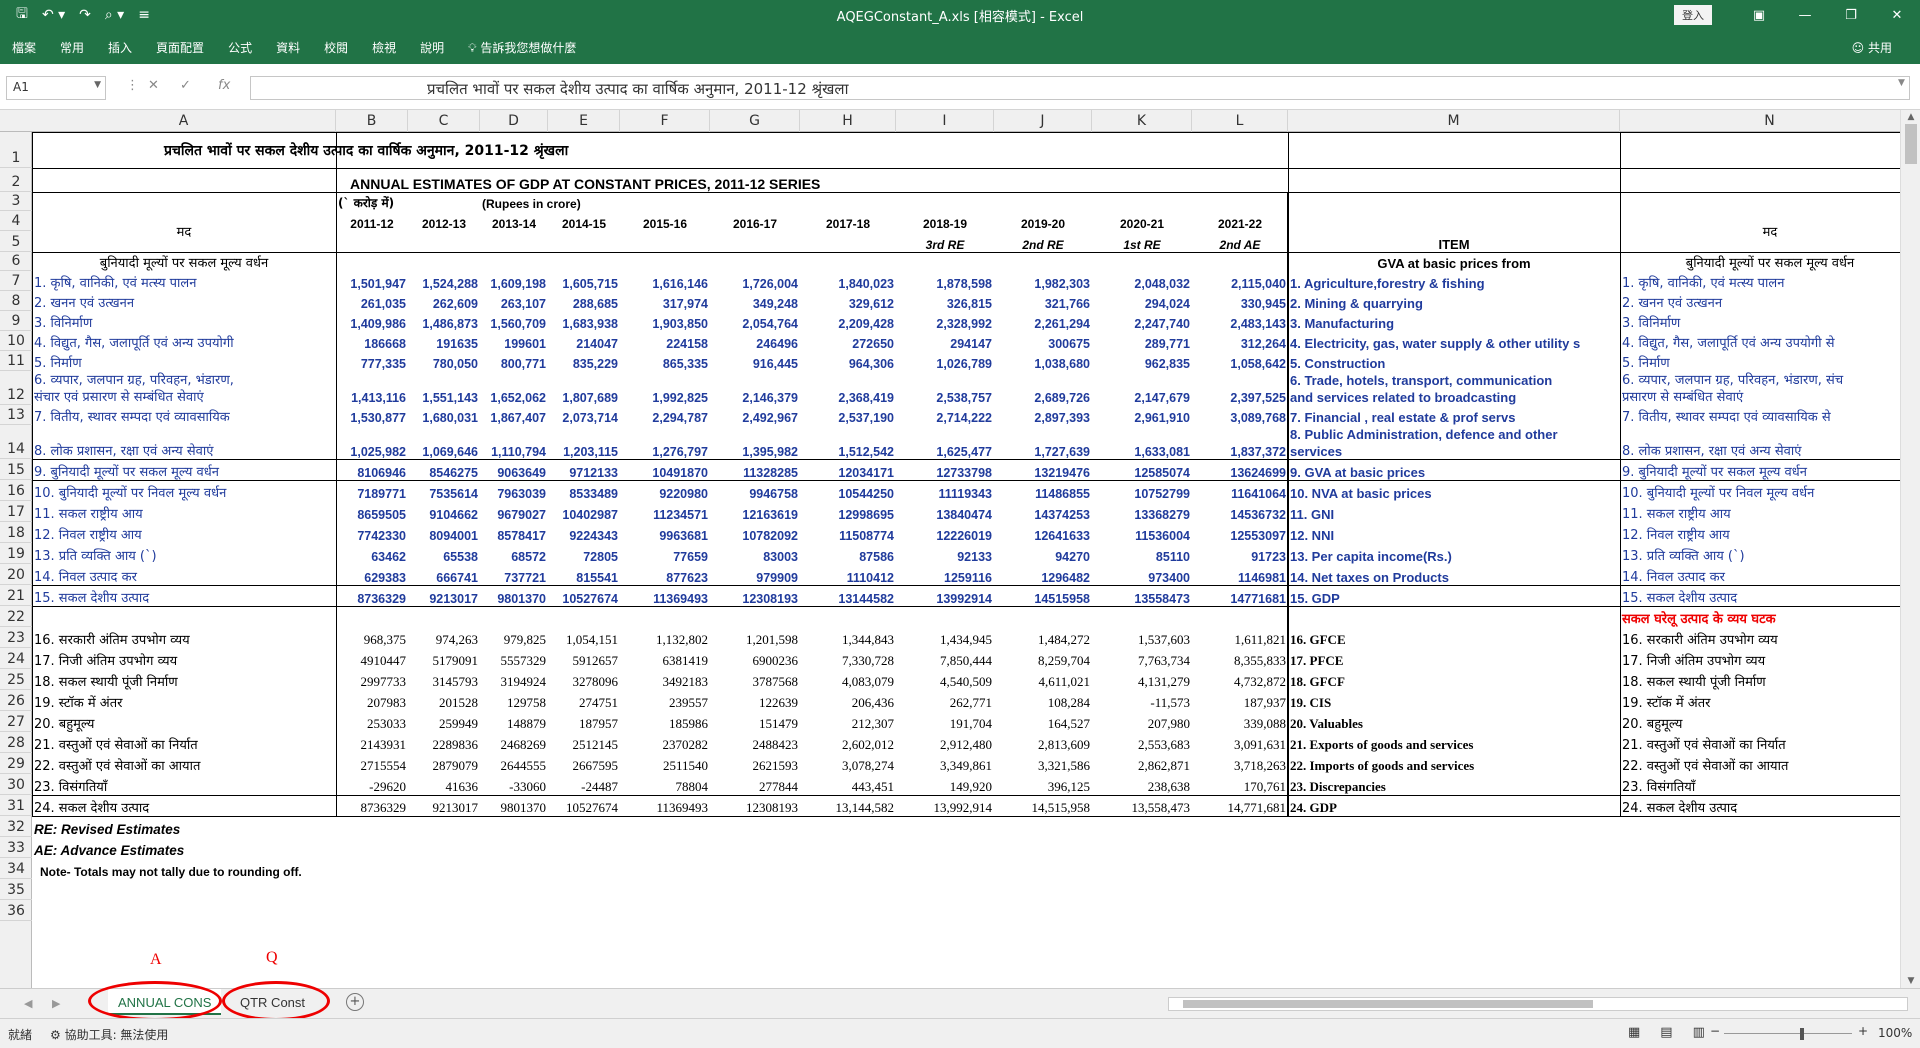  I want to click on value-cell: 2,054,764, so click(755, 321).